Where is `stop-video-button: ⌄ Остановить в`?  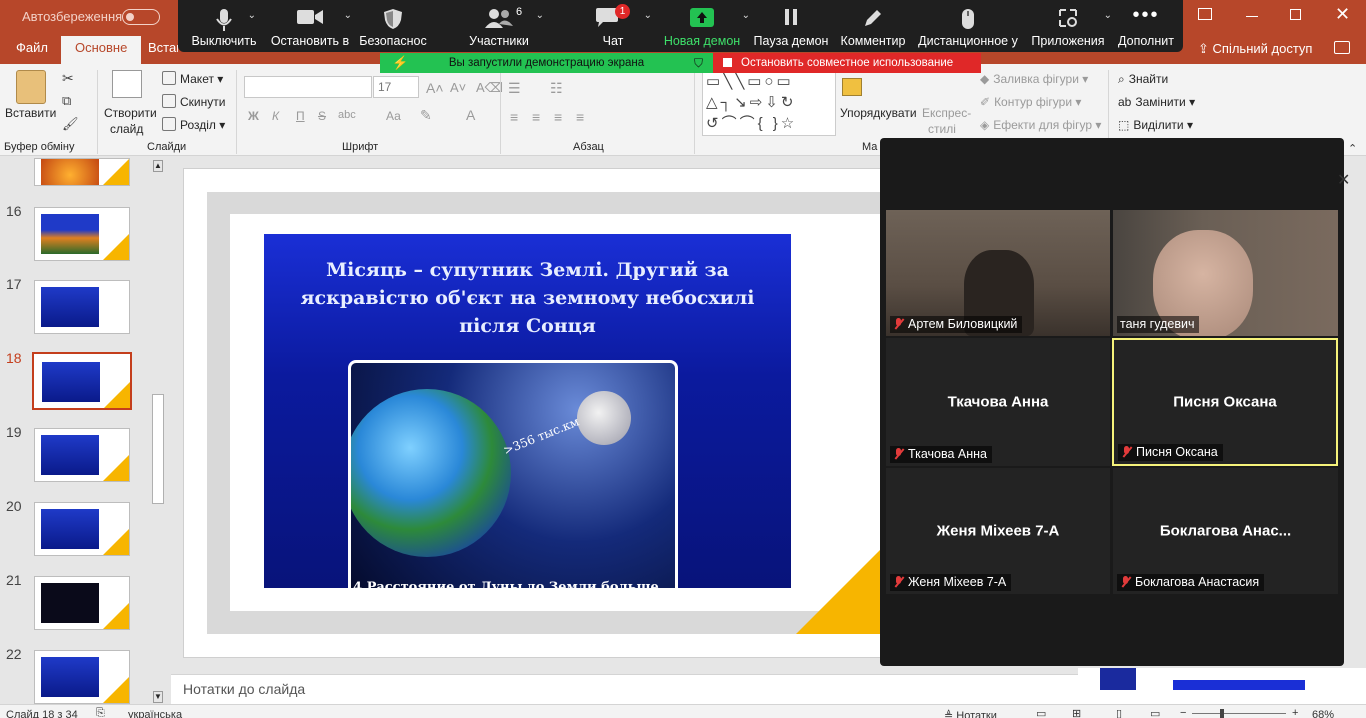 stop-video-button: ⌄ Остановить в is located at coordinates (311, 26).